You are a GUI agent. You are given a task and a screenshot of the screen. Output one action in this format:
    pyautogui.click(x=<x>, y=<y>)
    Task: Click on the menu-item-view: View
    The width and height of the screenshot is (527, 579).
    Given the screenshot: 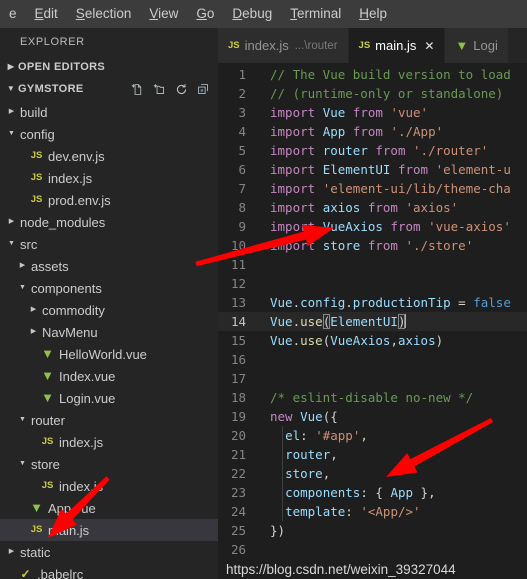 What is the action you would take?
    pyautogui.click(x=163, y=14)
    